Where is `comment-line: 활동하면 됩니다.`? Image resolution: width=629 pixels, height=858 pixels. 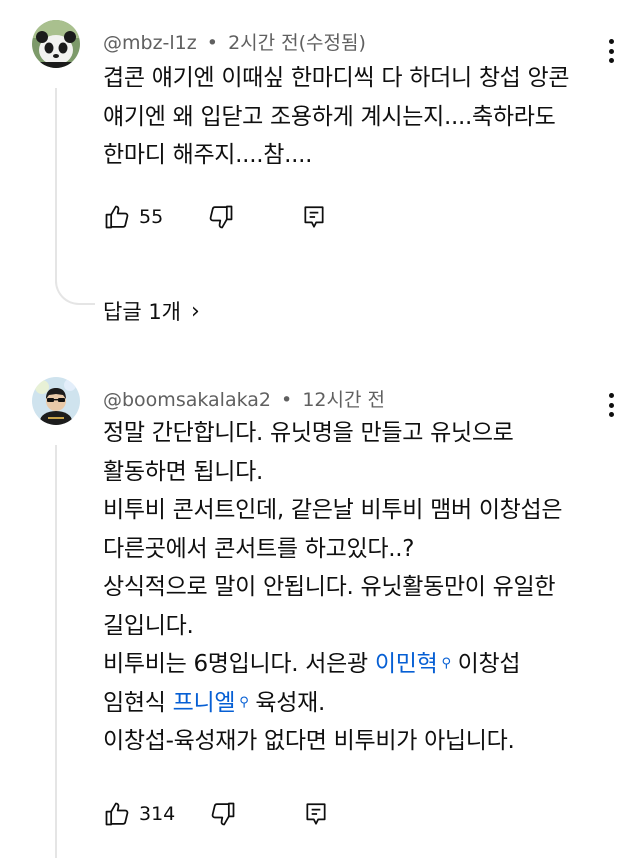
comment-line: 활동하면 됩니다. is located at coordinates (183, 471).